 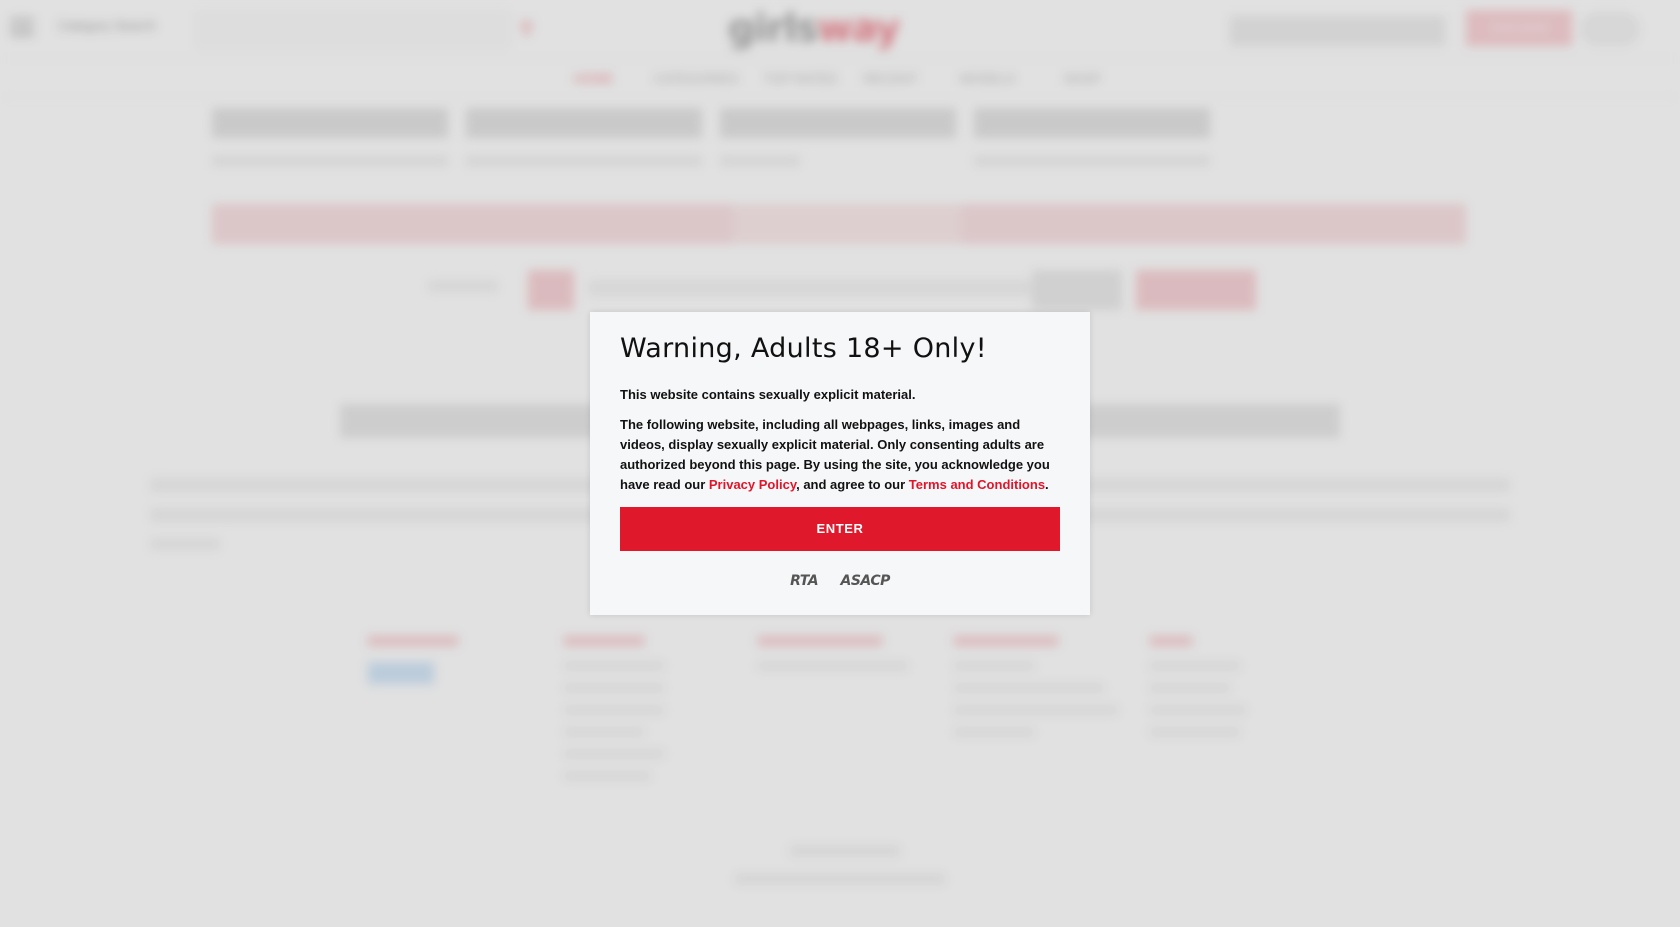 I want to click on asacp-logo: ASACP, so click(x=866, y=581).